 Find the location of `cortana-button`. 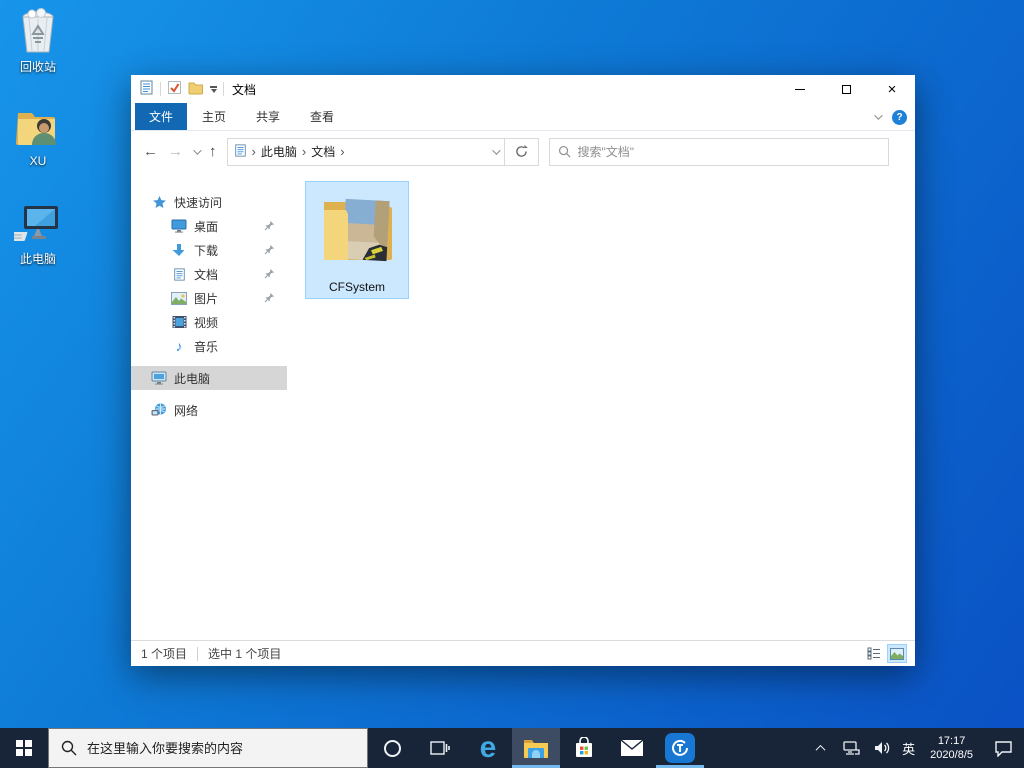

cortana-button is located at coordinates (392, 748).